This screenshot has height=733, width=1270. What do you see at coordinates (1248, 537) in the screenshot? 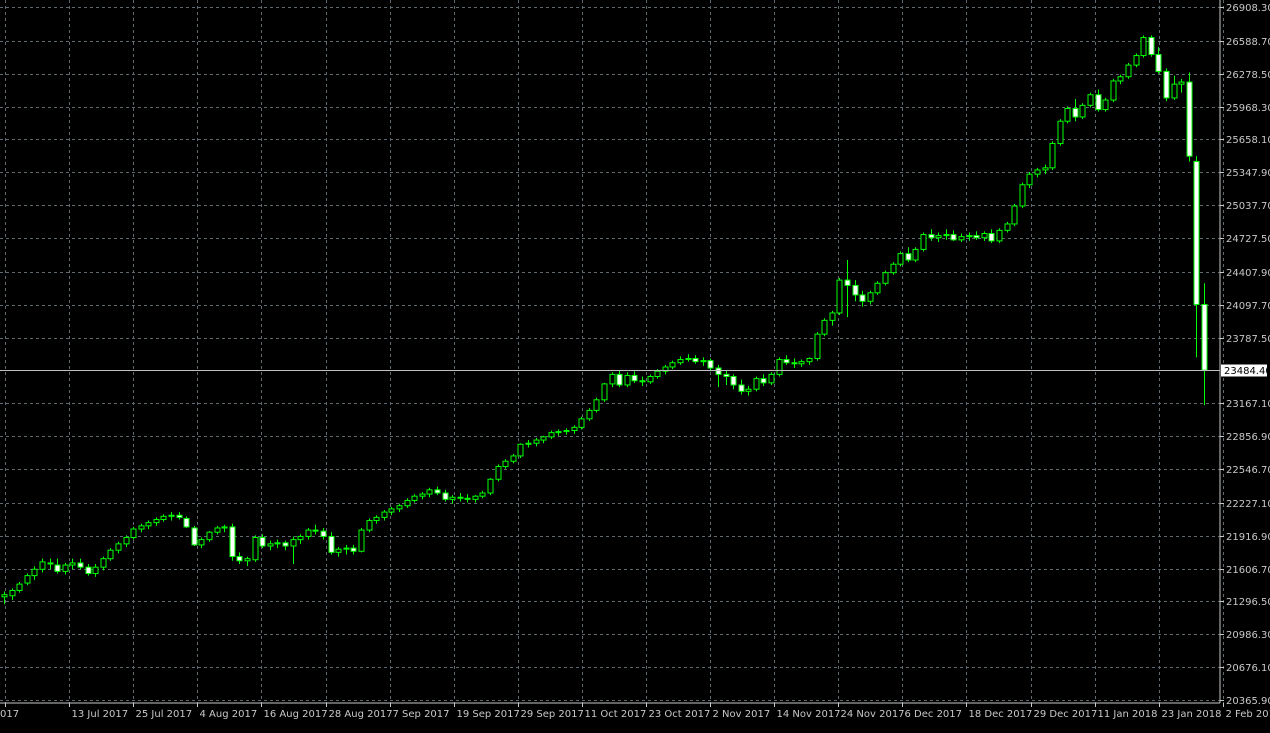
I see `price-tick-label: 21916.90` at bounding box center [1248, 537].